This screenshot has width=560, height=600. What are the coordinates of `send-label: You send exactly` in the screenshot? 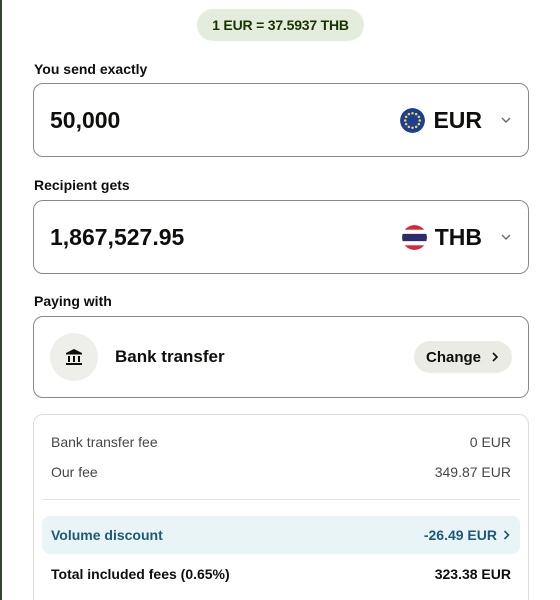 It's located at (91, 69).